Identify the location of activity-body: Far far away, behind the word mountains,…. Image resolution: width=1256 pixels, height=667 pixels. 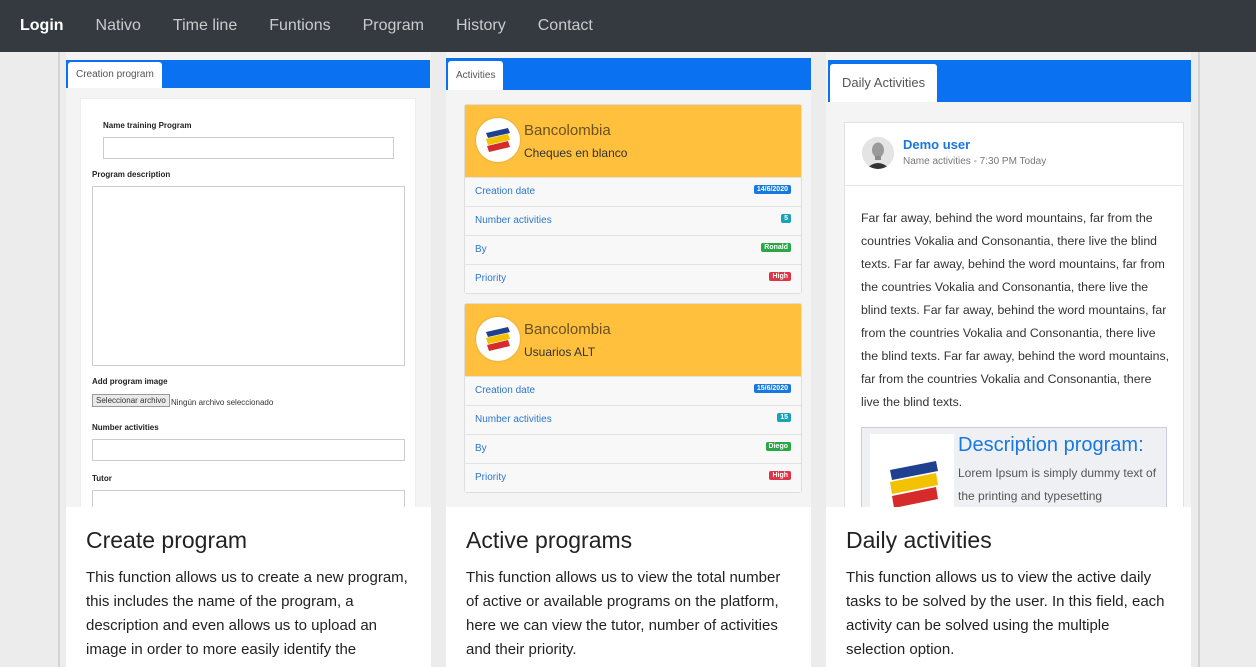
(1015, 310).